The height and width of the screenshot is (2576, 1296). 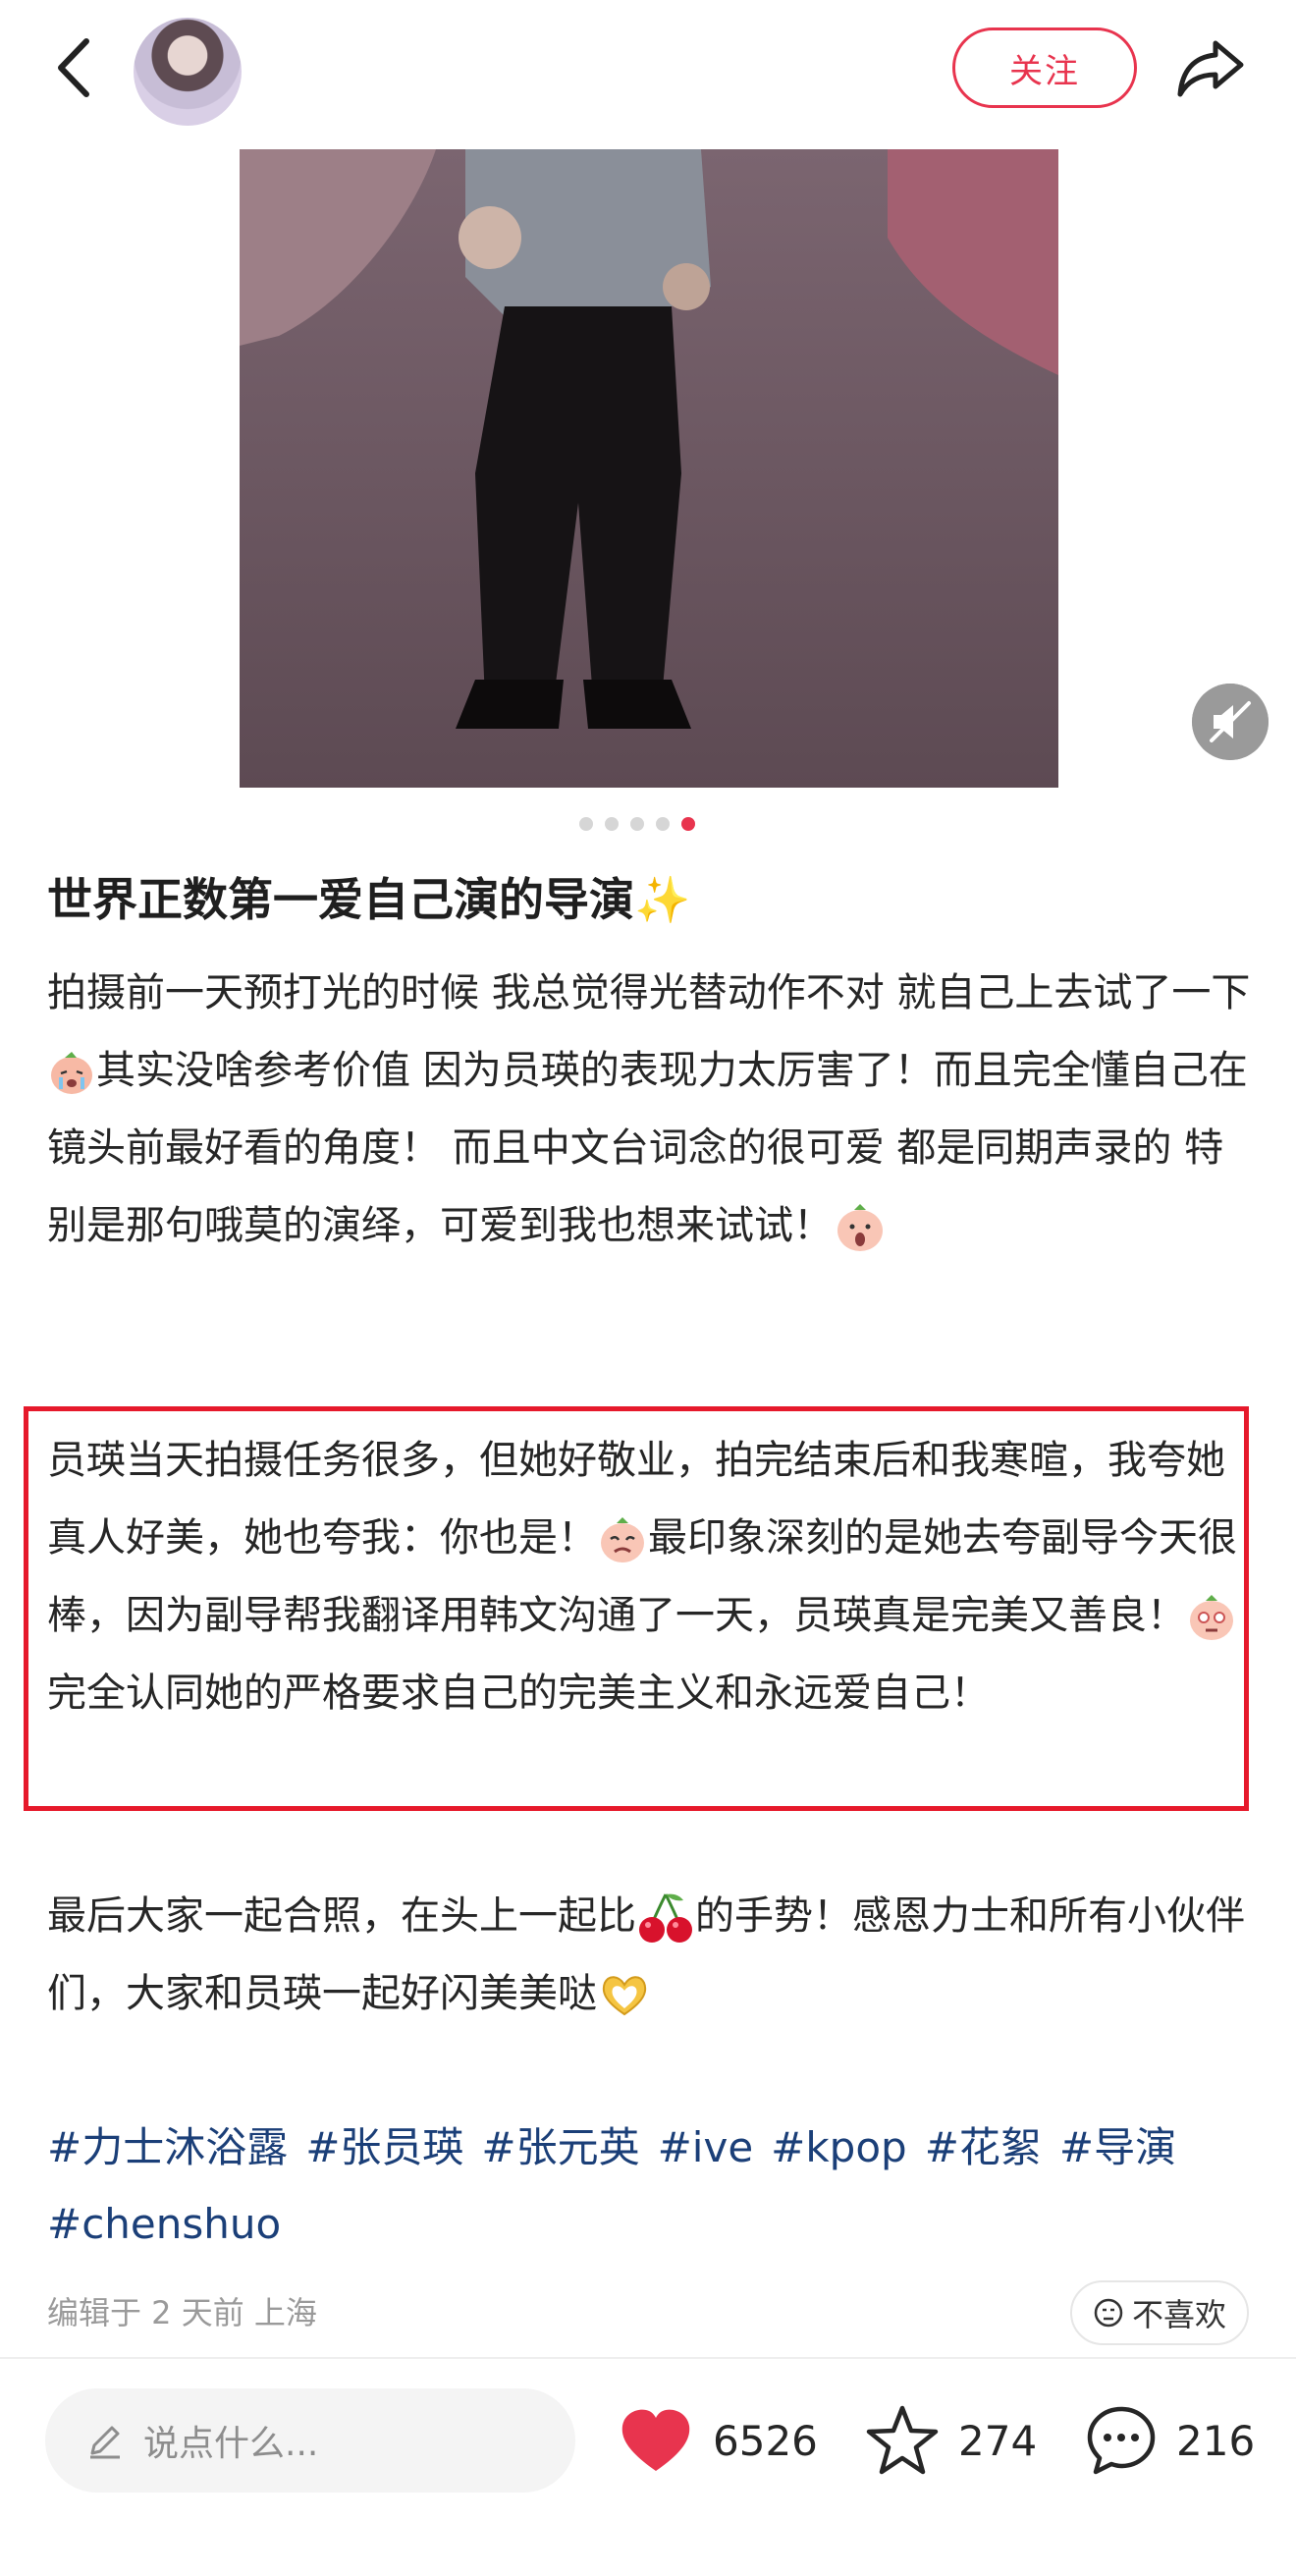 I want to click on hashtag-link: #kpop, so click(x=839, y=2147).